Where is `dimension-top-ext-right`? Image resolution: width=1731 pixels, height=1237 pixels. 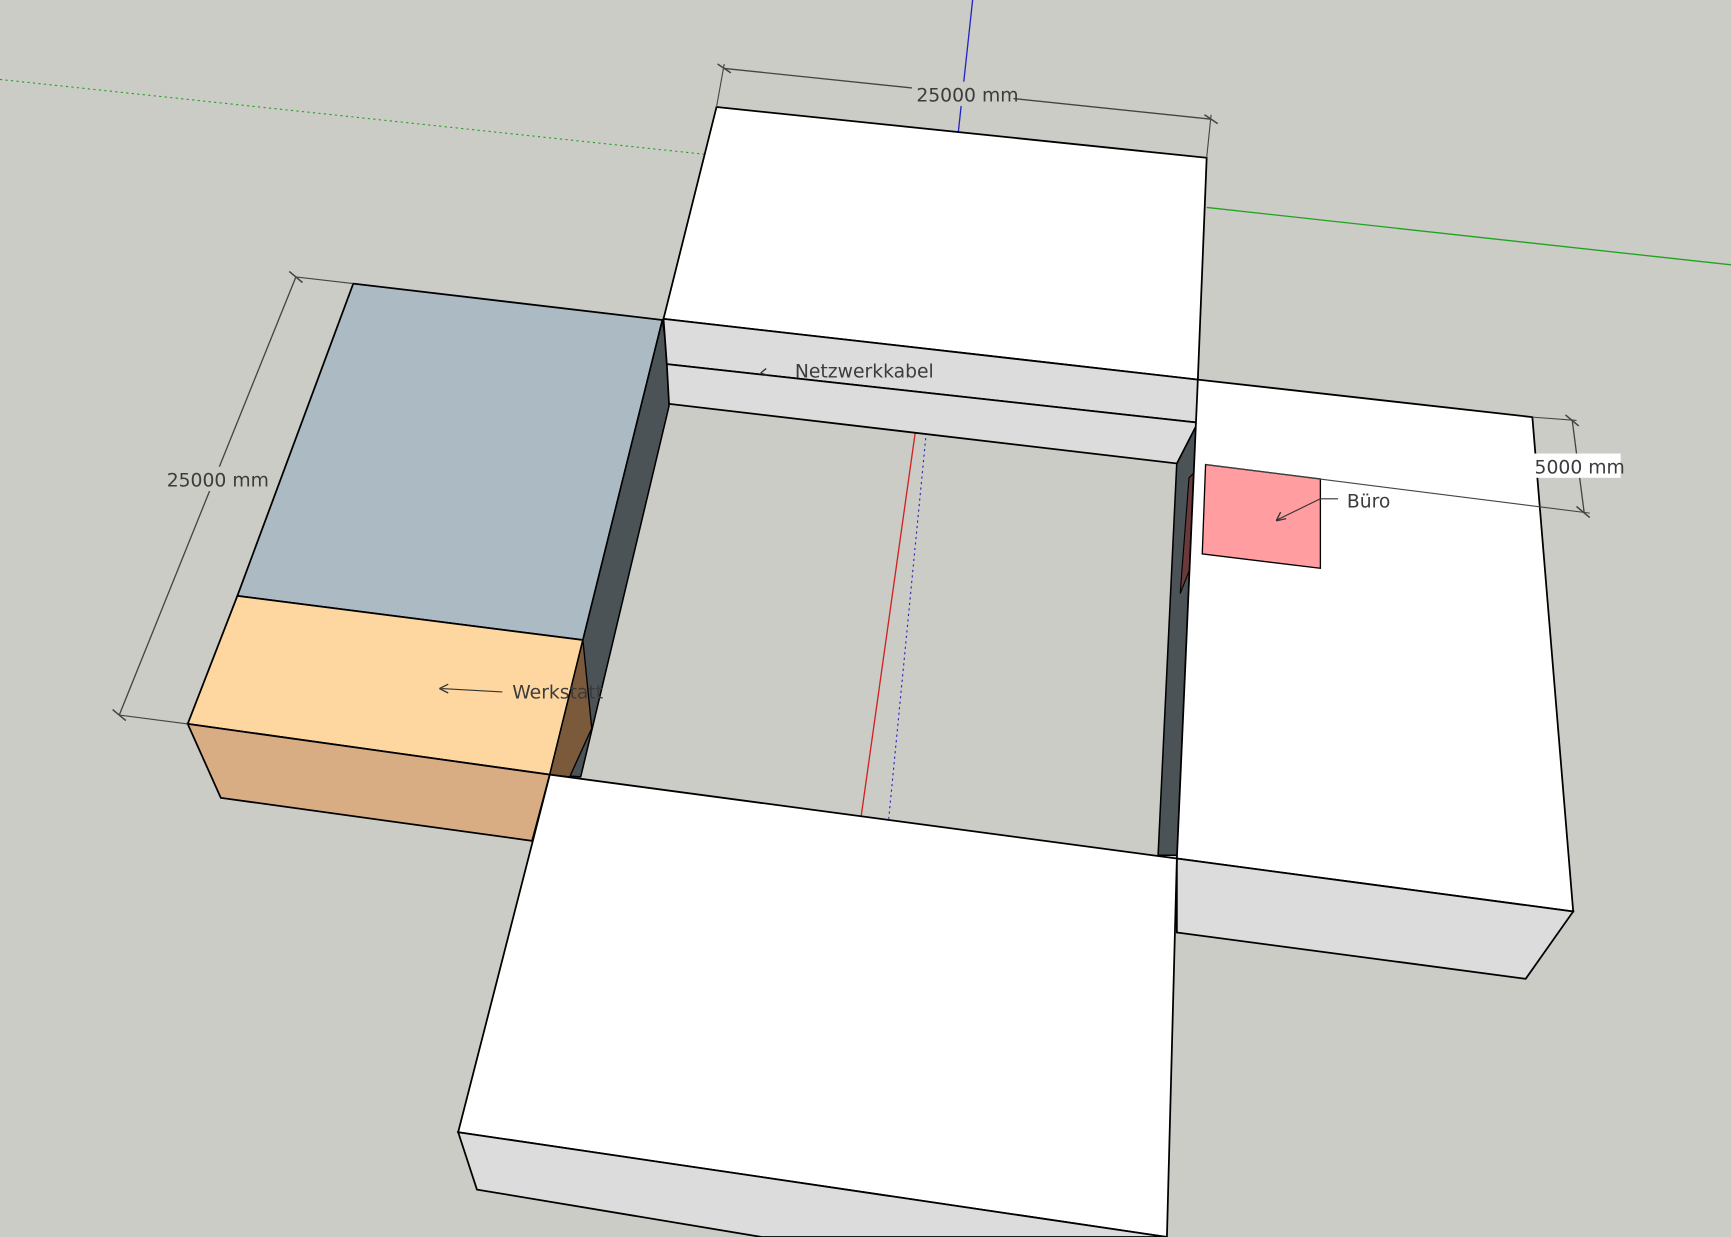 dimension-top-ext-right is located at coordinates (1209, 136).